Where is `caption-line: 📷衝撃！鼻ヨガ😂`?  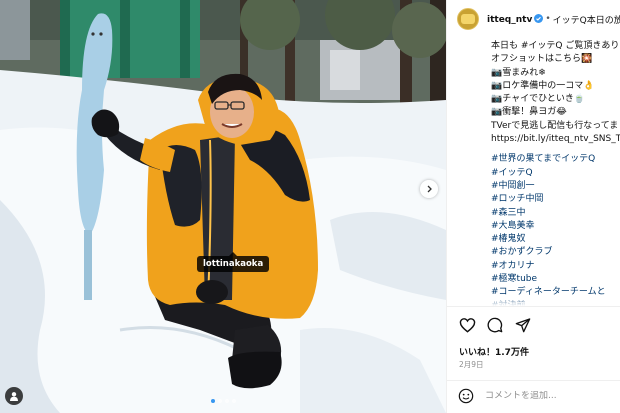
caption-line: 📷衝撃！鼻ヨガ😂 is located at coordinates (529, 112).